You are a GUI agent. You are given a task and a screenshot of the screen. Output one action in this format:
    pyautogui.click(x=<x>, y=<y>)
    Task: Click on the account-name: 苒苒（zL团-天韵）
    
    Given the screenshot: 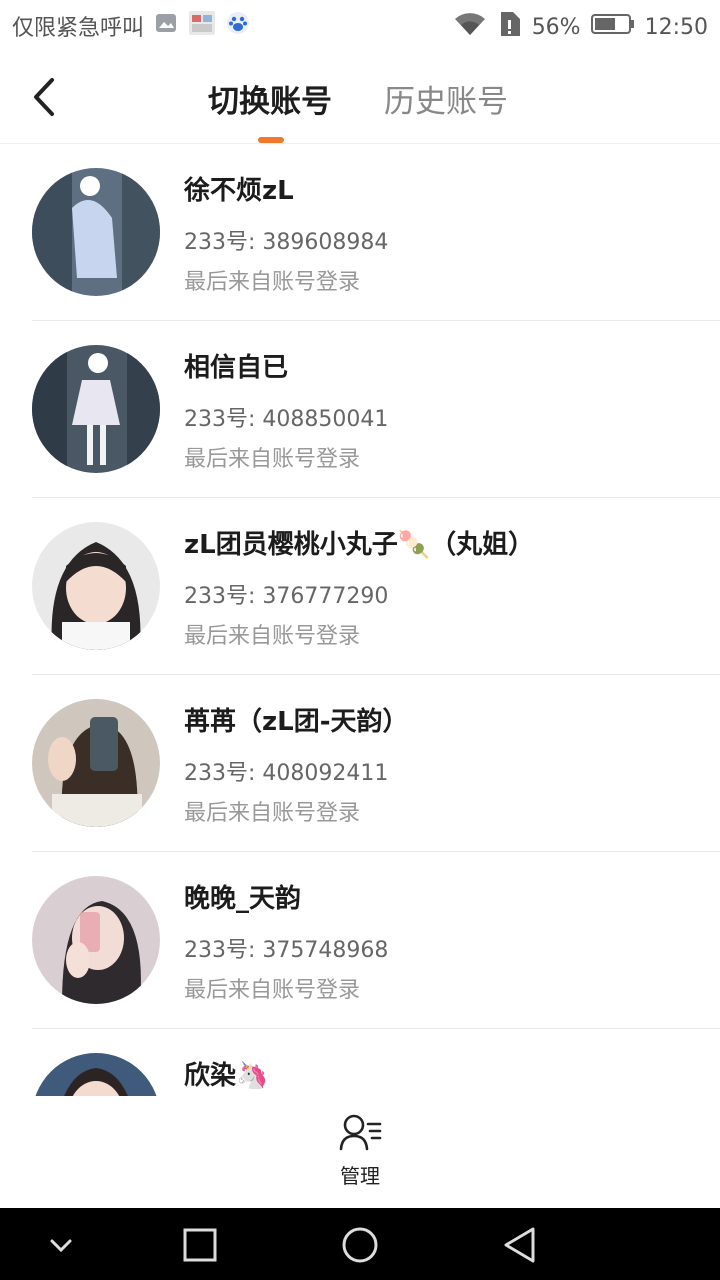 What is the action you would take?
    pyautogui.click(x=296, y=722)
    